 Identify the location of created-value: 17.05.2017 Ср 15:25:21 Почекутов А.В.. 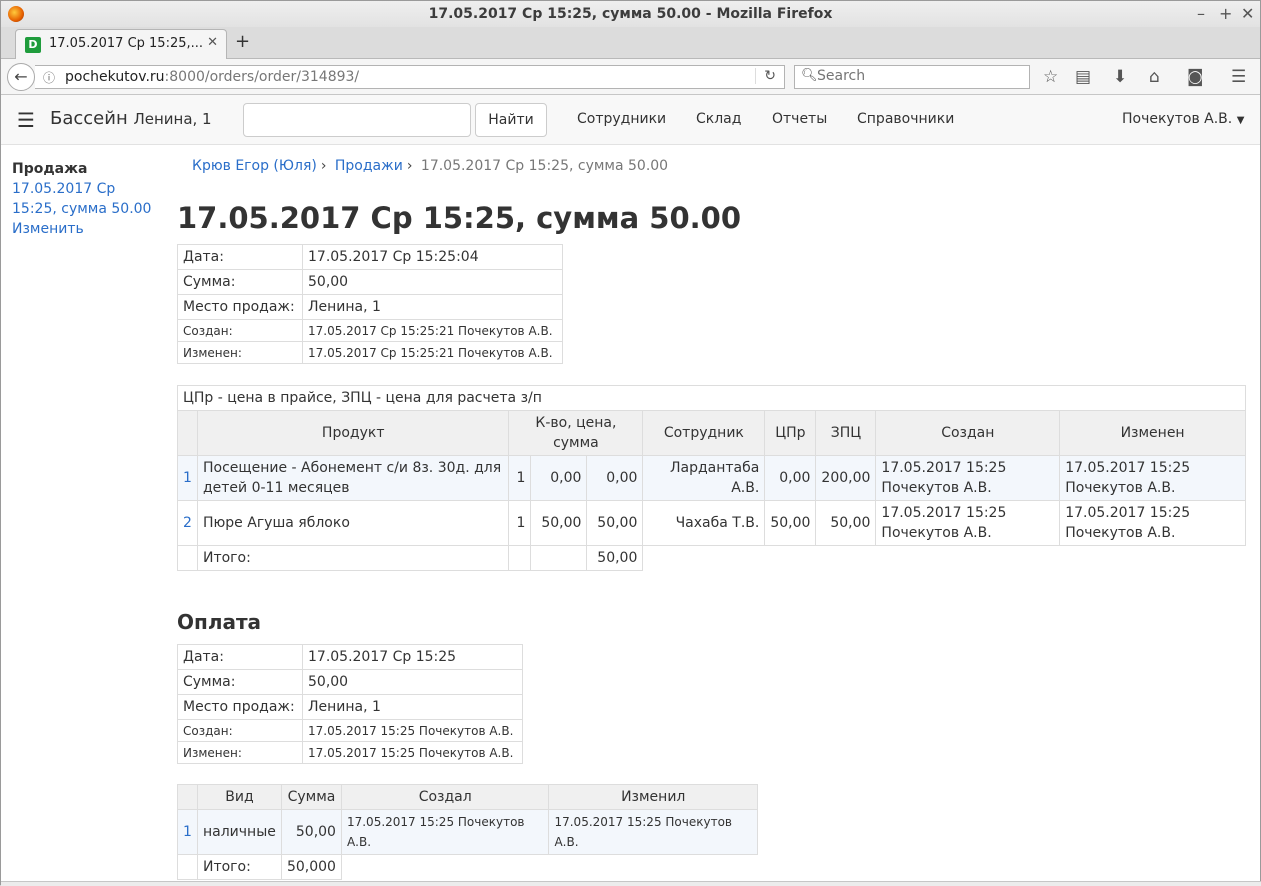
(432, 330).